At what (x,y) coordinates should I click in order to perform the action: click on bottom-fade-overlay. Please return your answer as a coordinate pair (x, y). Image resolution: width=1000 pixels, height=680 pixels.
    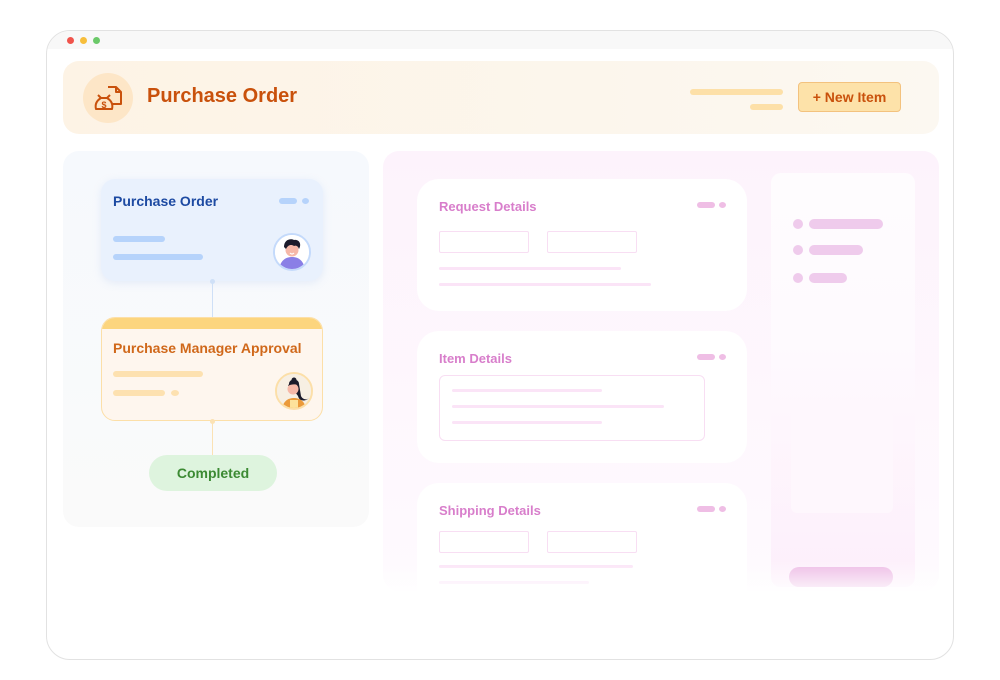
    Looking at the image, I should click on (661, 591).